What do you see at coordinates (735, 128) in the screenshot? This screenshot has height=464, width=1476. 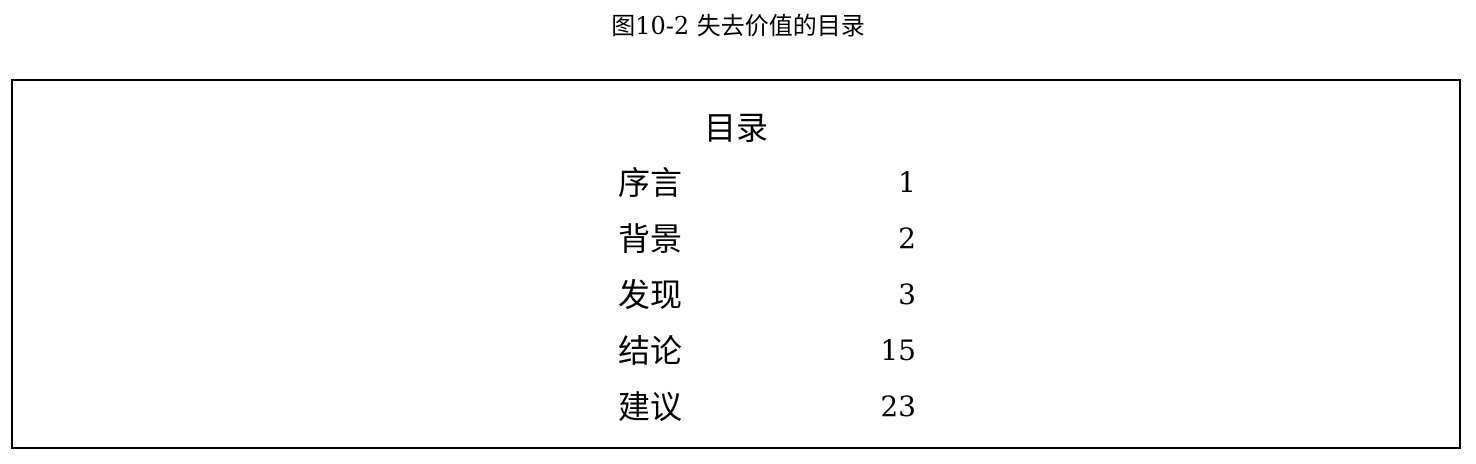 I see `toc-heading: 目录` at bounding box center [735, 128].